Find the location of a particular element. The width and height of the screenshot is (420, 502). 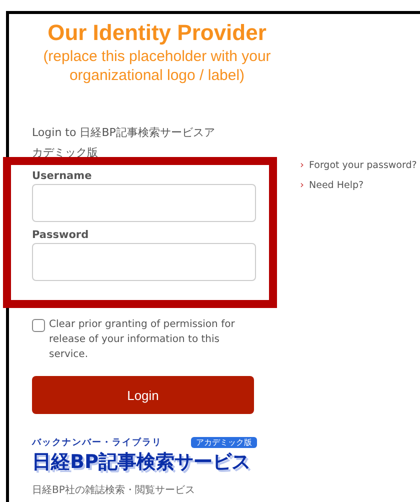

logo-badge: アカデミック版 is located at coordinates (224, 442).